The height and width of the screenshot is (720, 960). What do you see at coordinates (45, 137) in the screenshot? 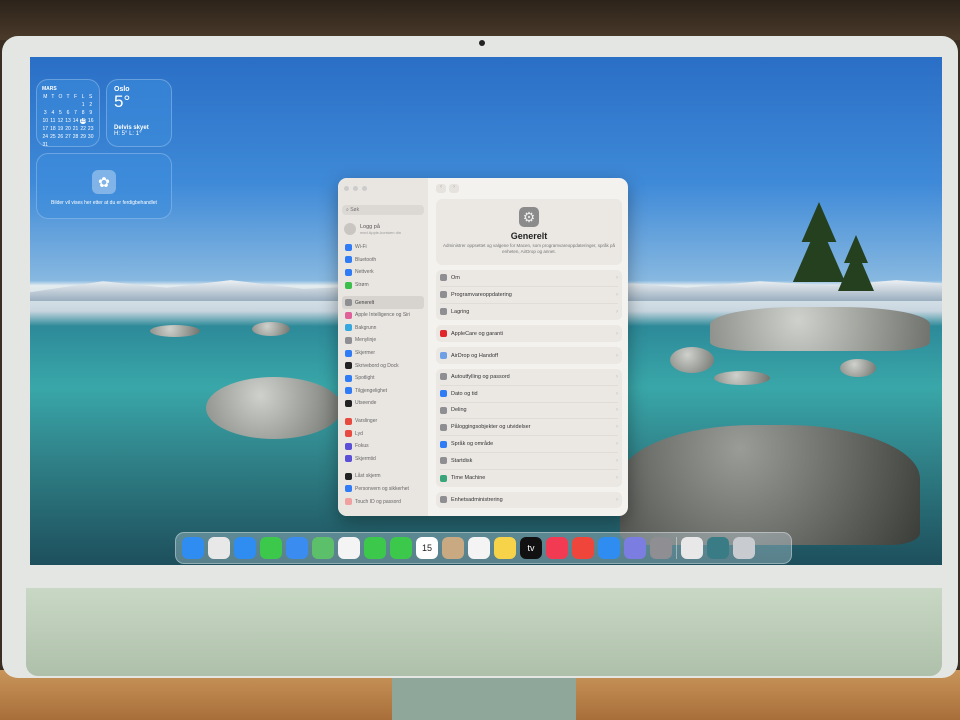
I see `calendar-day: 24` at bounding box center [45, 137].